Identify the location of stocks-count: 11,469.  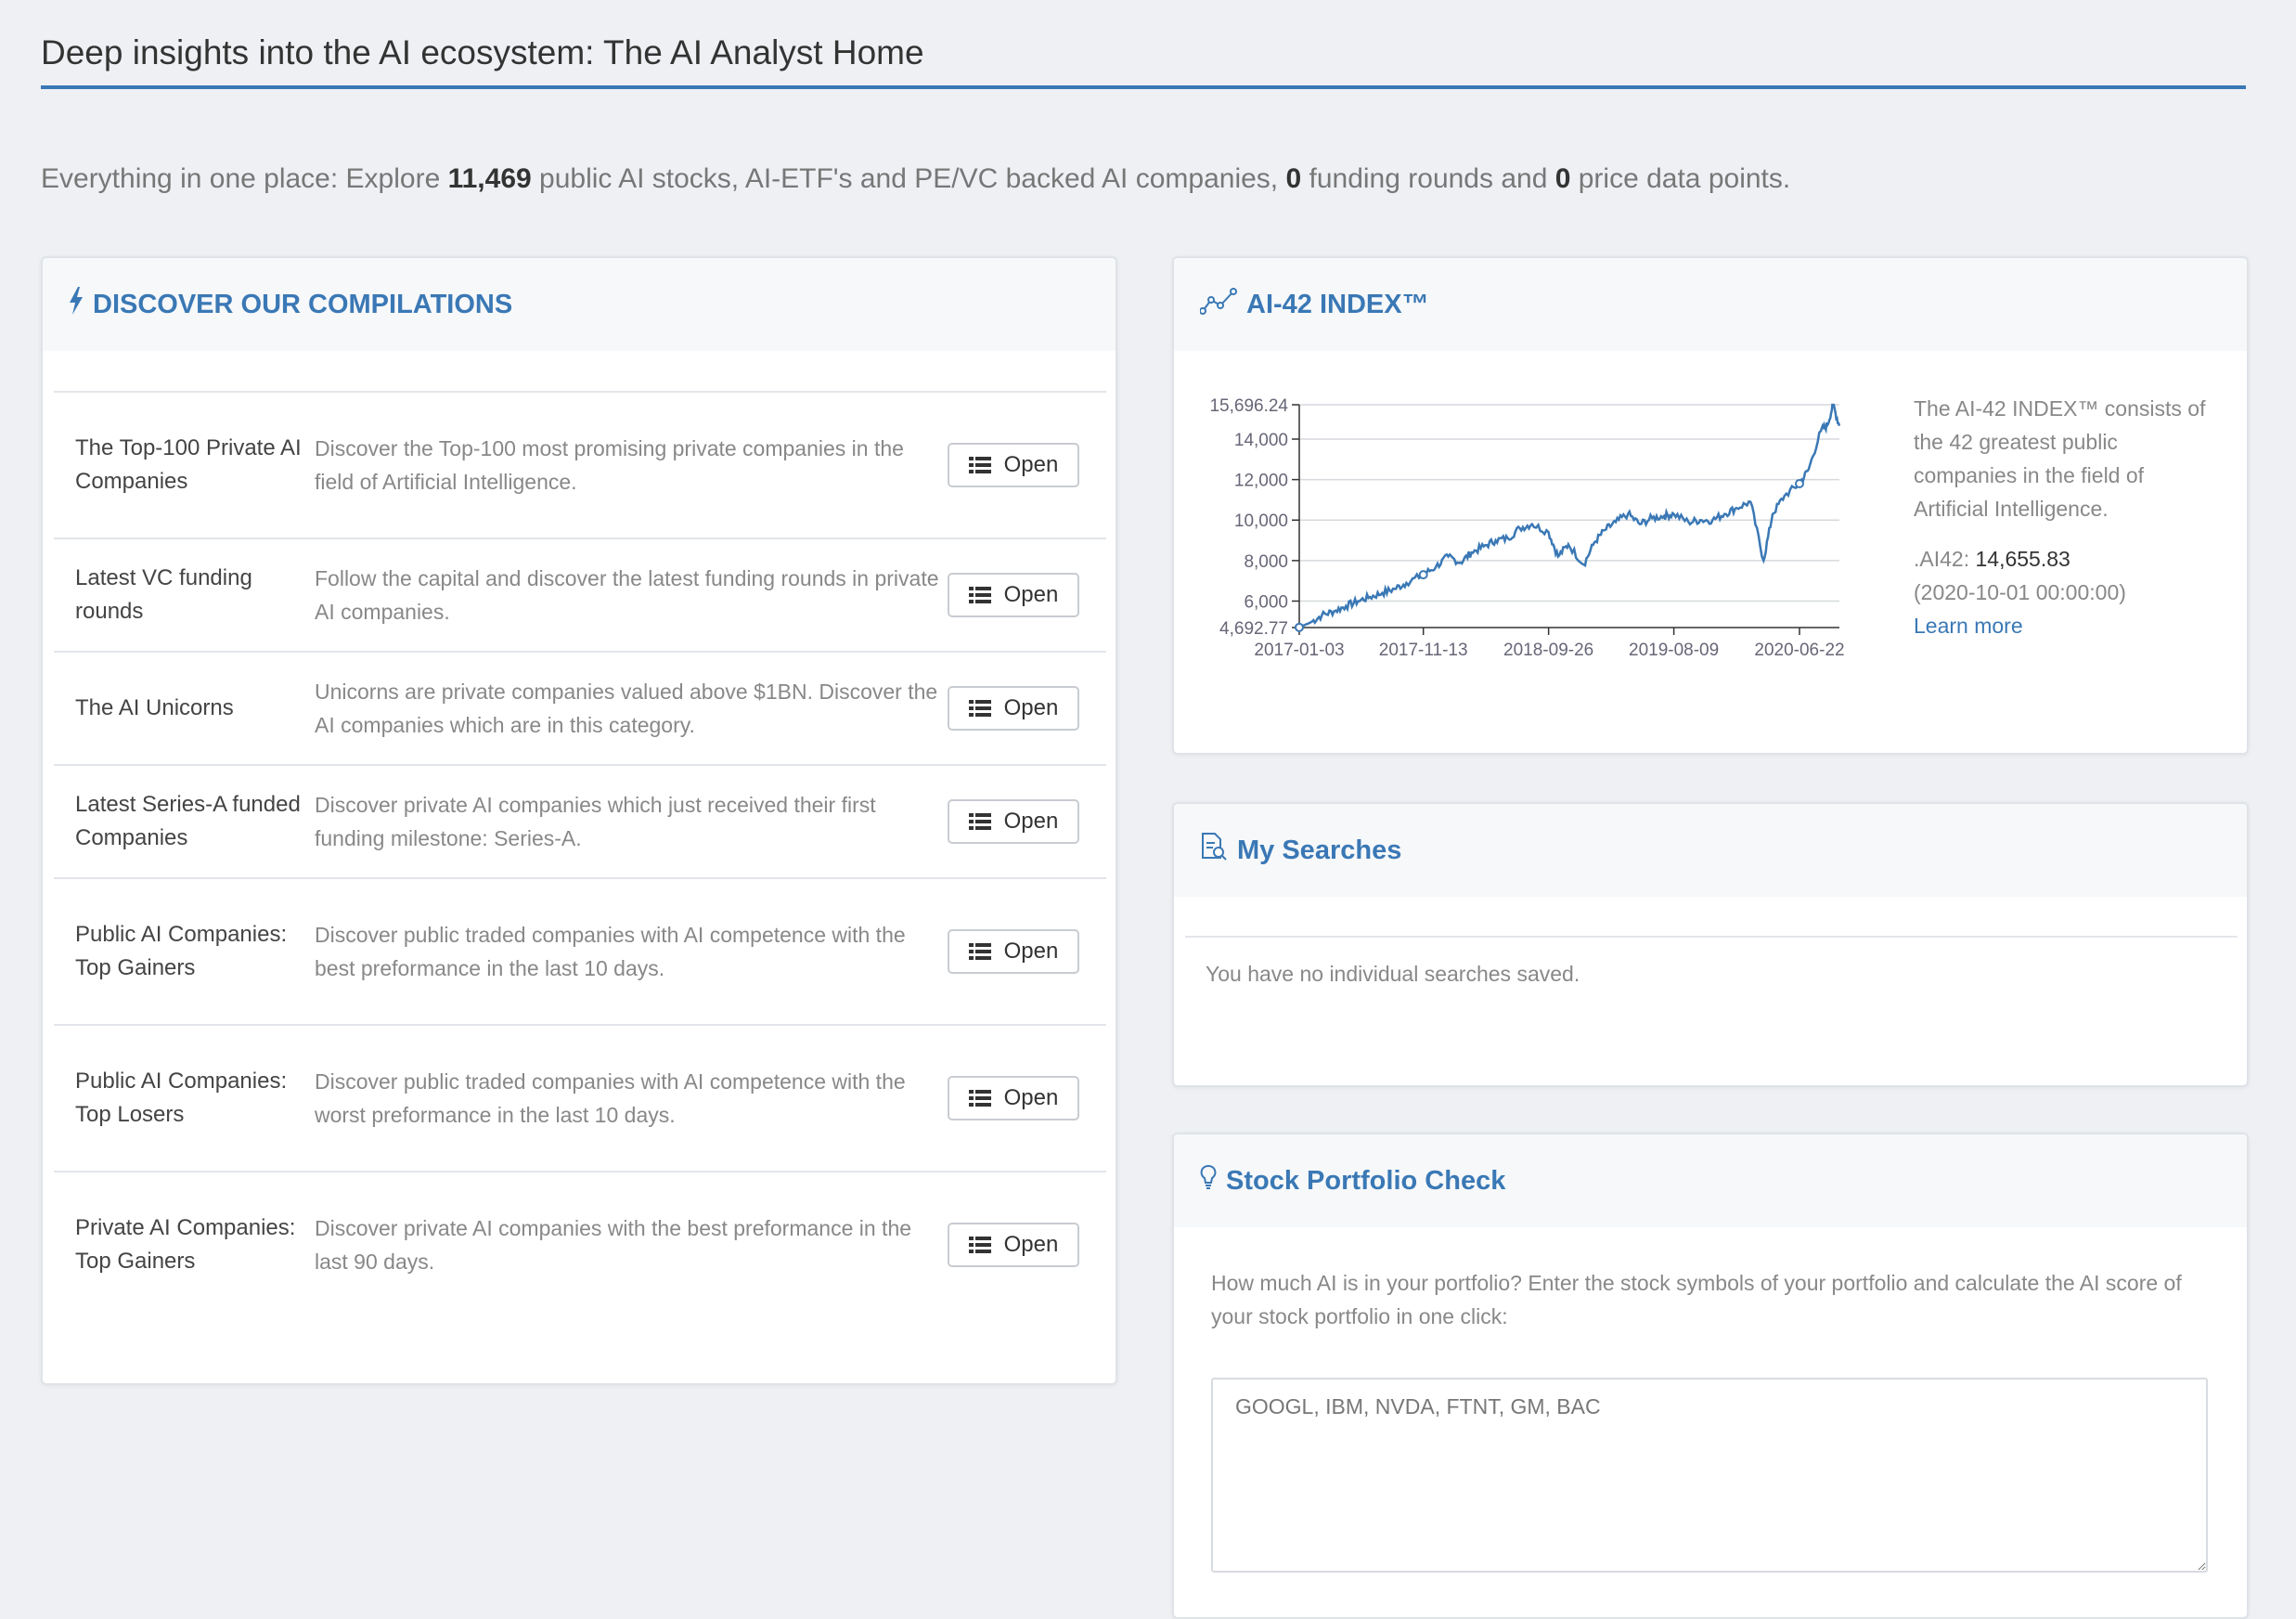
(489, 178).